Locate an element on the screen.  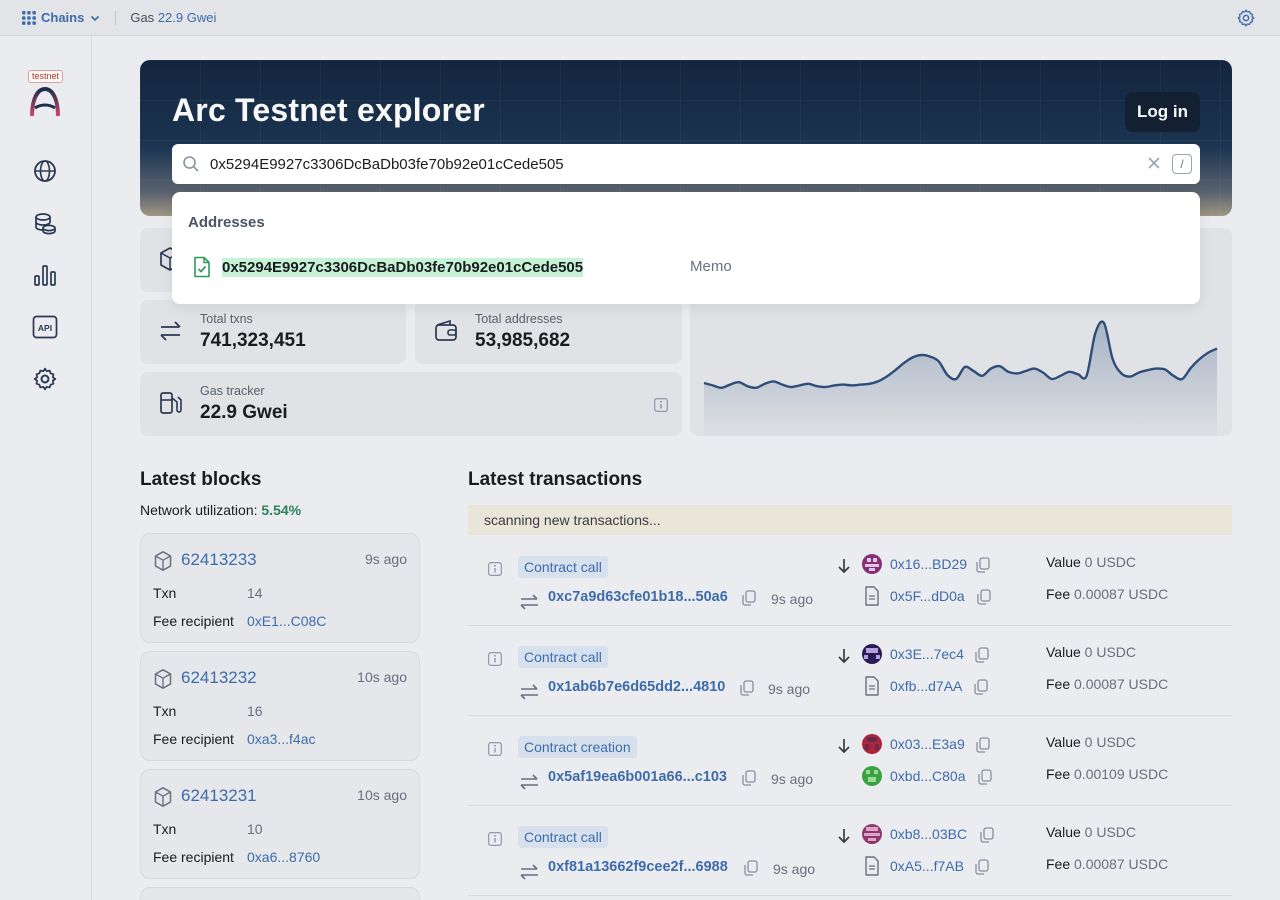
tx-from-address: 0x03...E3a9 is located at coordinates (927, 744).